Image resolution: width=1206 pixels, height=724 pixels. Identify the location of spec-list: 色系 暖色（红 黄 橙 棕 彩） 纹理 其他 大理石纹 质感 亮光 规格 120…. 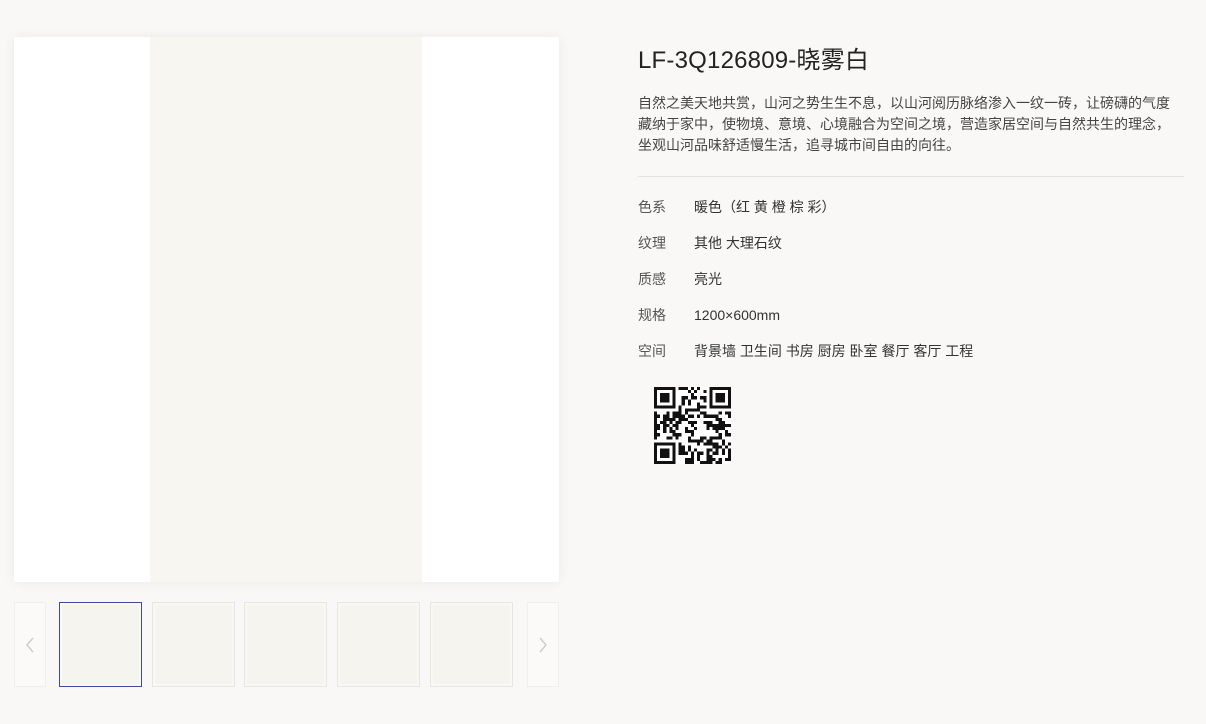
(911, 287).